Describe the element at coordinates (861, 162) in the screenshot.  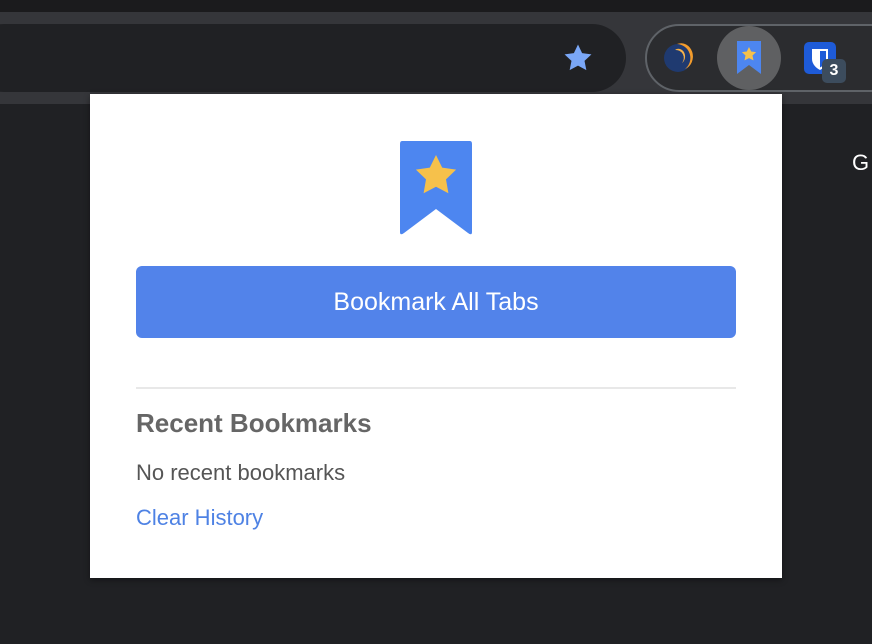
I see `partial-page-text: G` at that location.